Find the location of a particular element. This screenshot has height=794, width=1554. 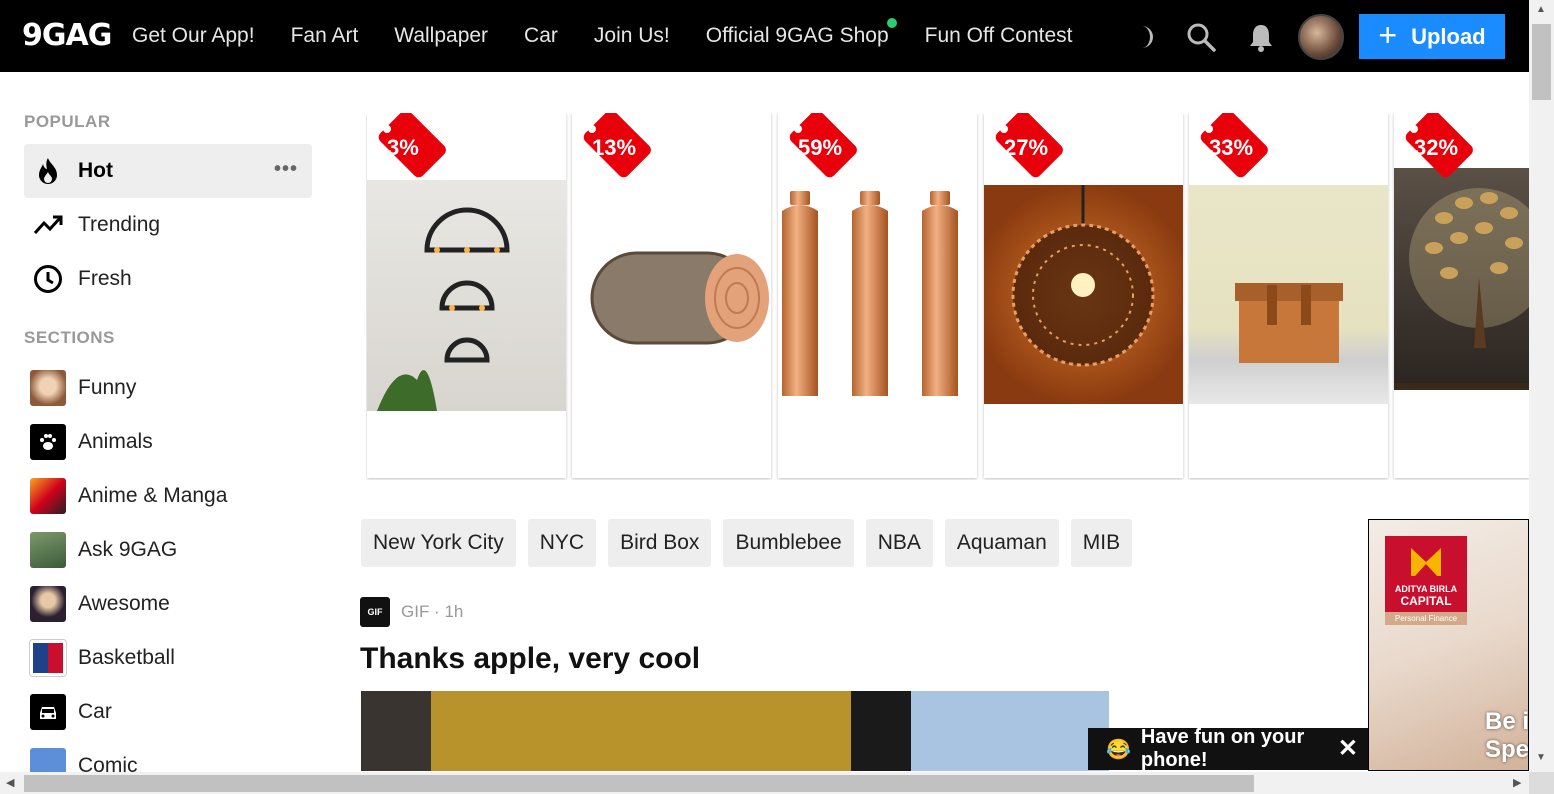

search-icon is located at coordinates (1201, 37).